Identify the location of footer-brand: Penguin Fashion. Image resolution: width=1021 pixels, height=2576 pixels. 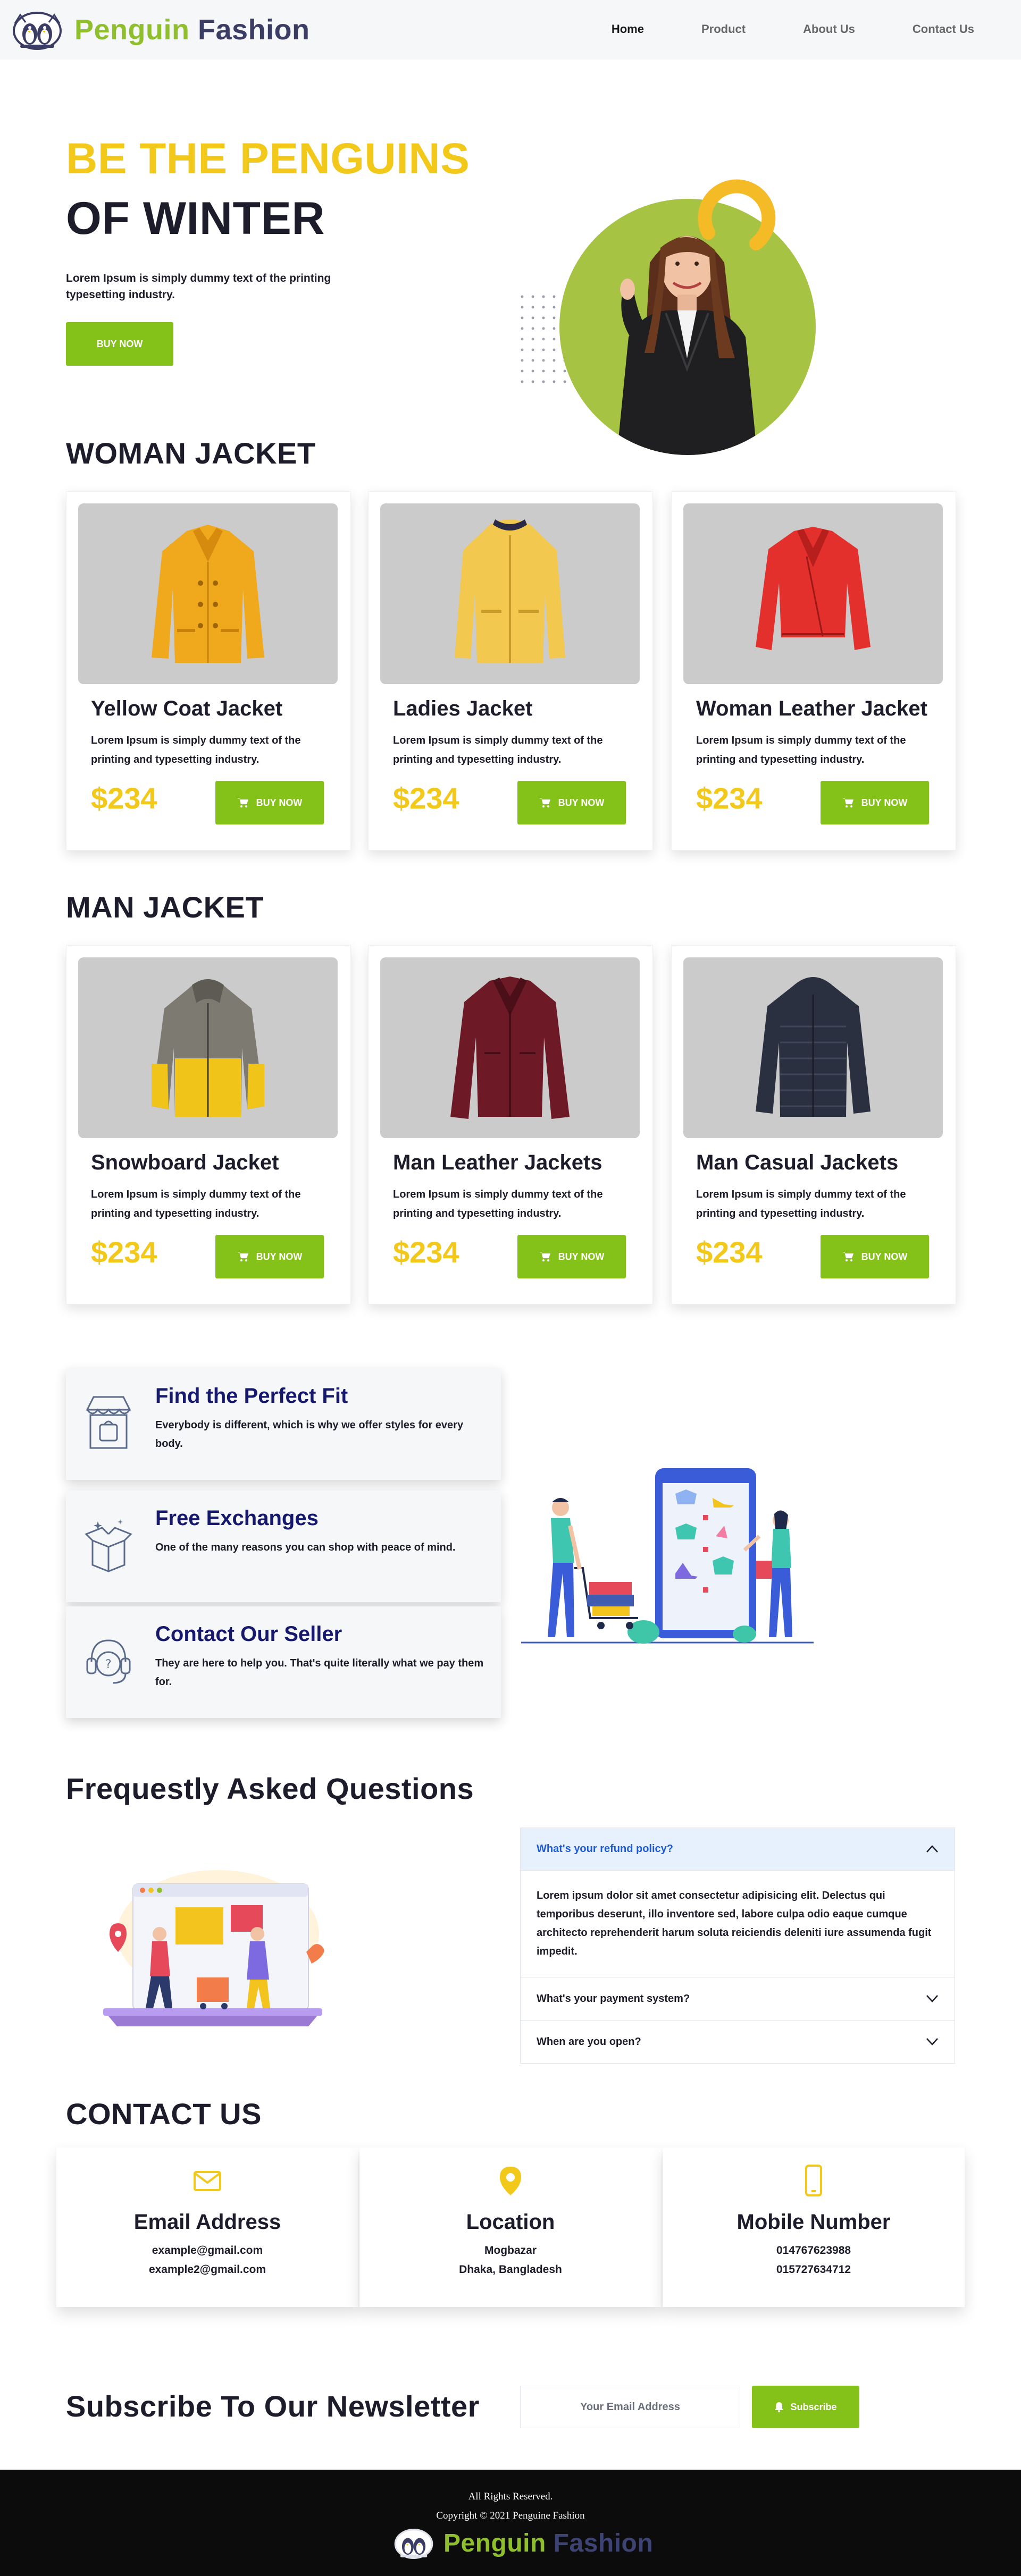
(522, 2543).